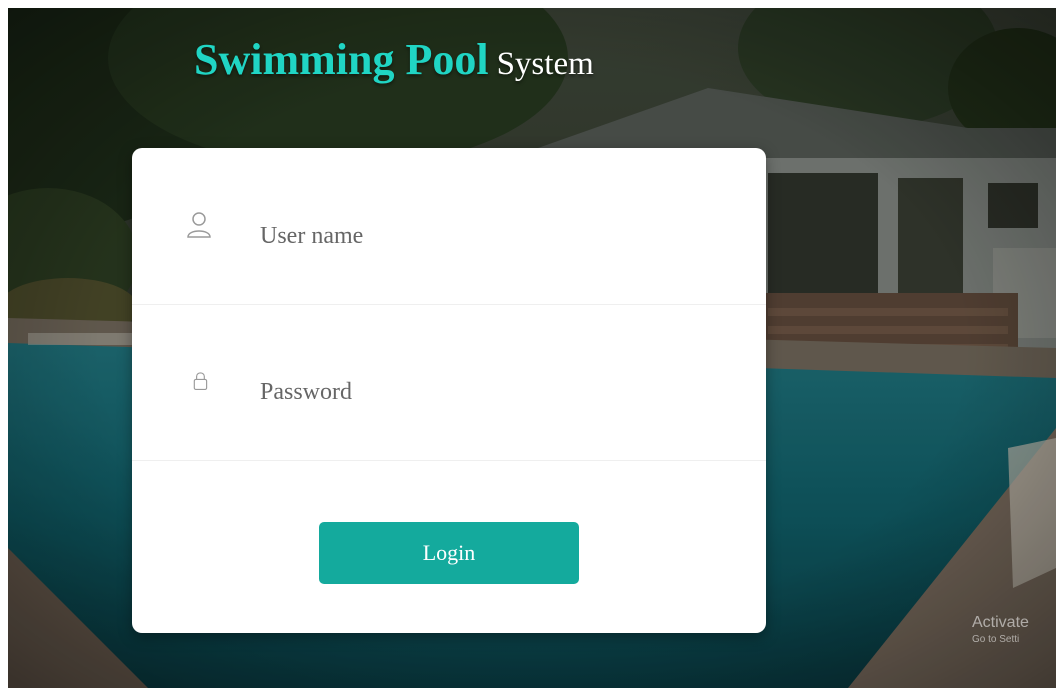 The image size is (1056, 688). What do you see at coordinates (996, 639) in the screenshot?
I see `watermark-subtitle: Go to Setti` at bounding box center [996, 639].